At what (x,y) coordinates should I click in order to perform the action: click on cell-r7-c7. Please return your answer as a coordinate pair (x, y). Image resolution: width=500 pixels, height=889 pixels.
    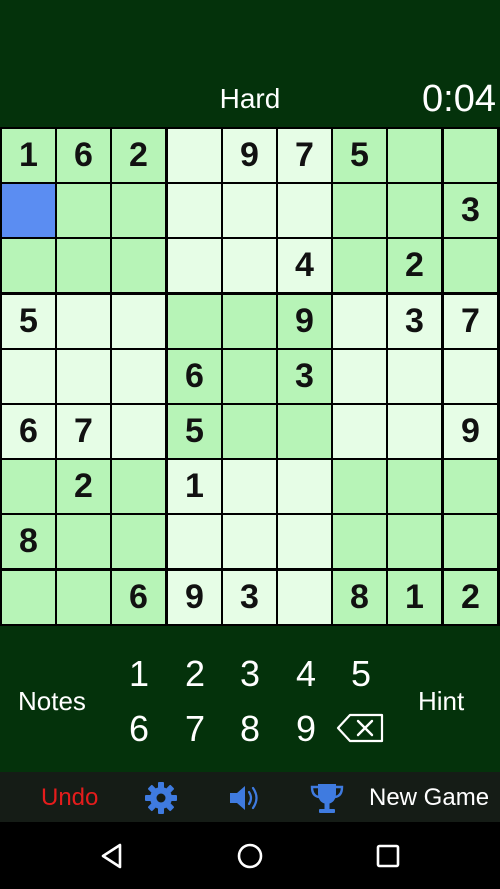
    Looking at the image, I should click on (359, 486).